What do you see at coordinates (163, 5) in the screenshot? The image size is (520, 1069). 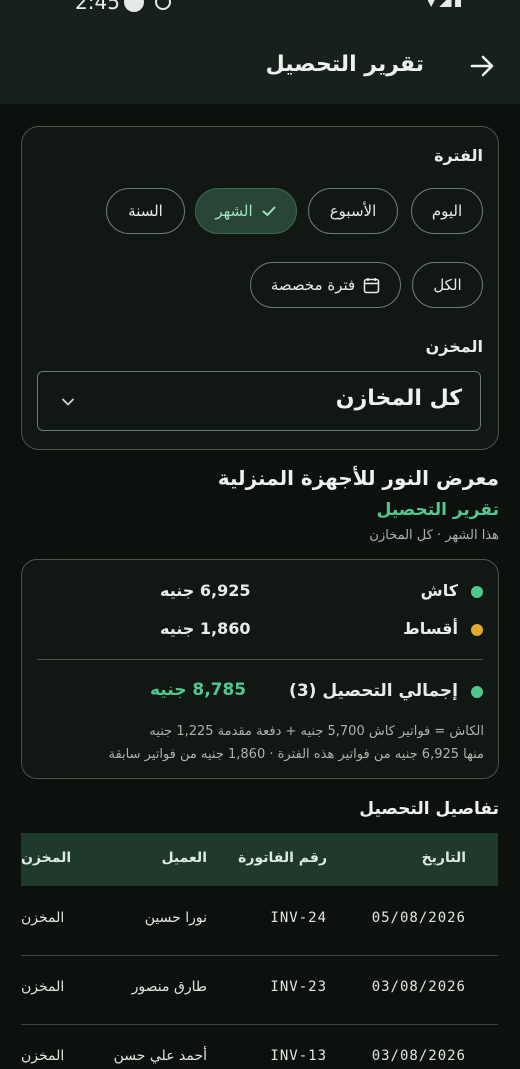 I see `sync-icon` at bounding box center [163, 5].